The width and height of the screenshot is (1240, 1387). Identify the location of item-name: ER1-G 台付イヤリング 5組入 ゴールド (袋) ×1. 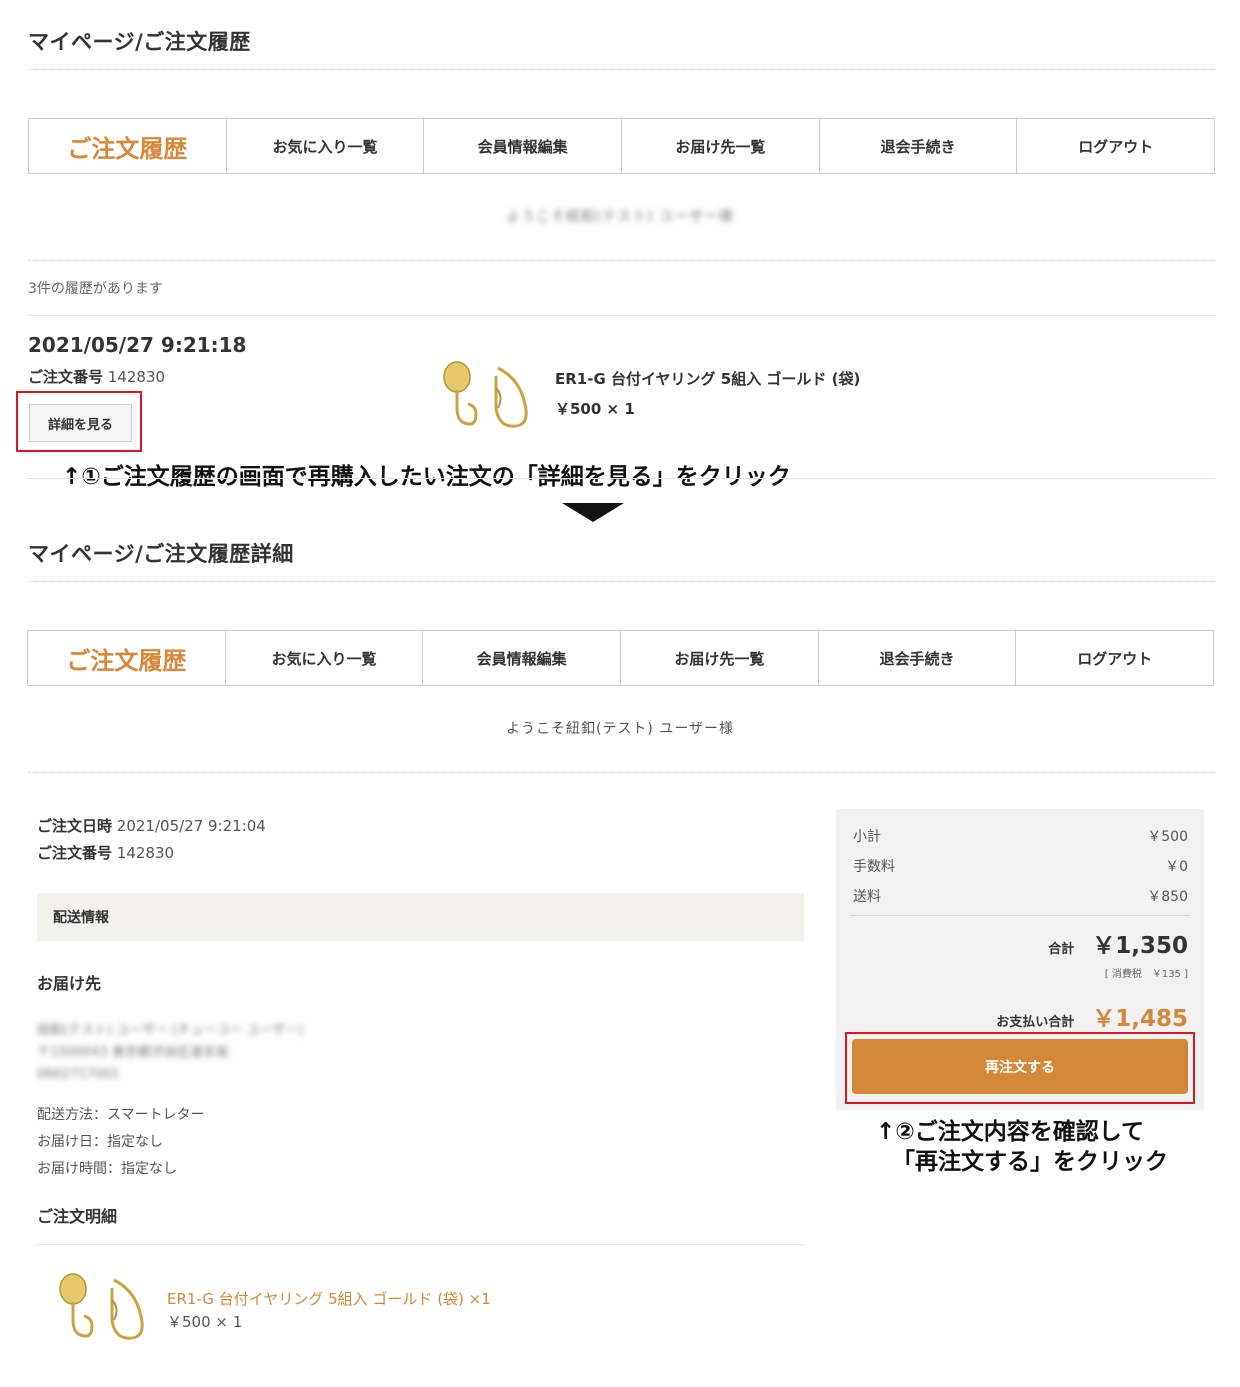
(329, 1298).